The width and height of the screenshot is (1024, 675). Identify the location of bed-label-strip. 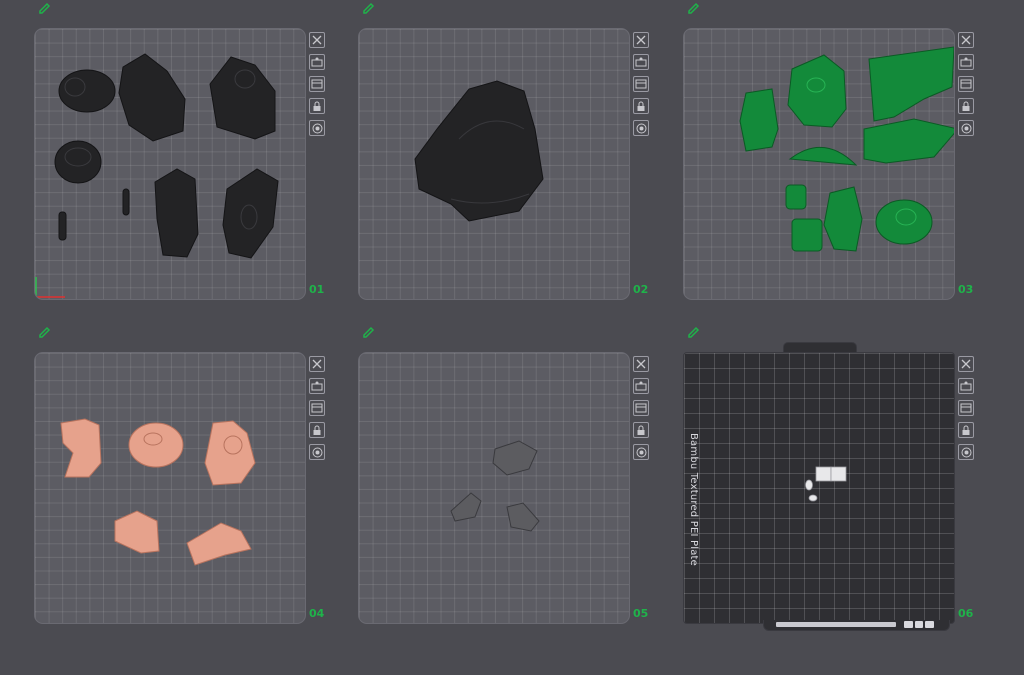
(836, 624).